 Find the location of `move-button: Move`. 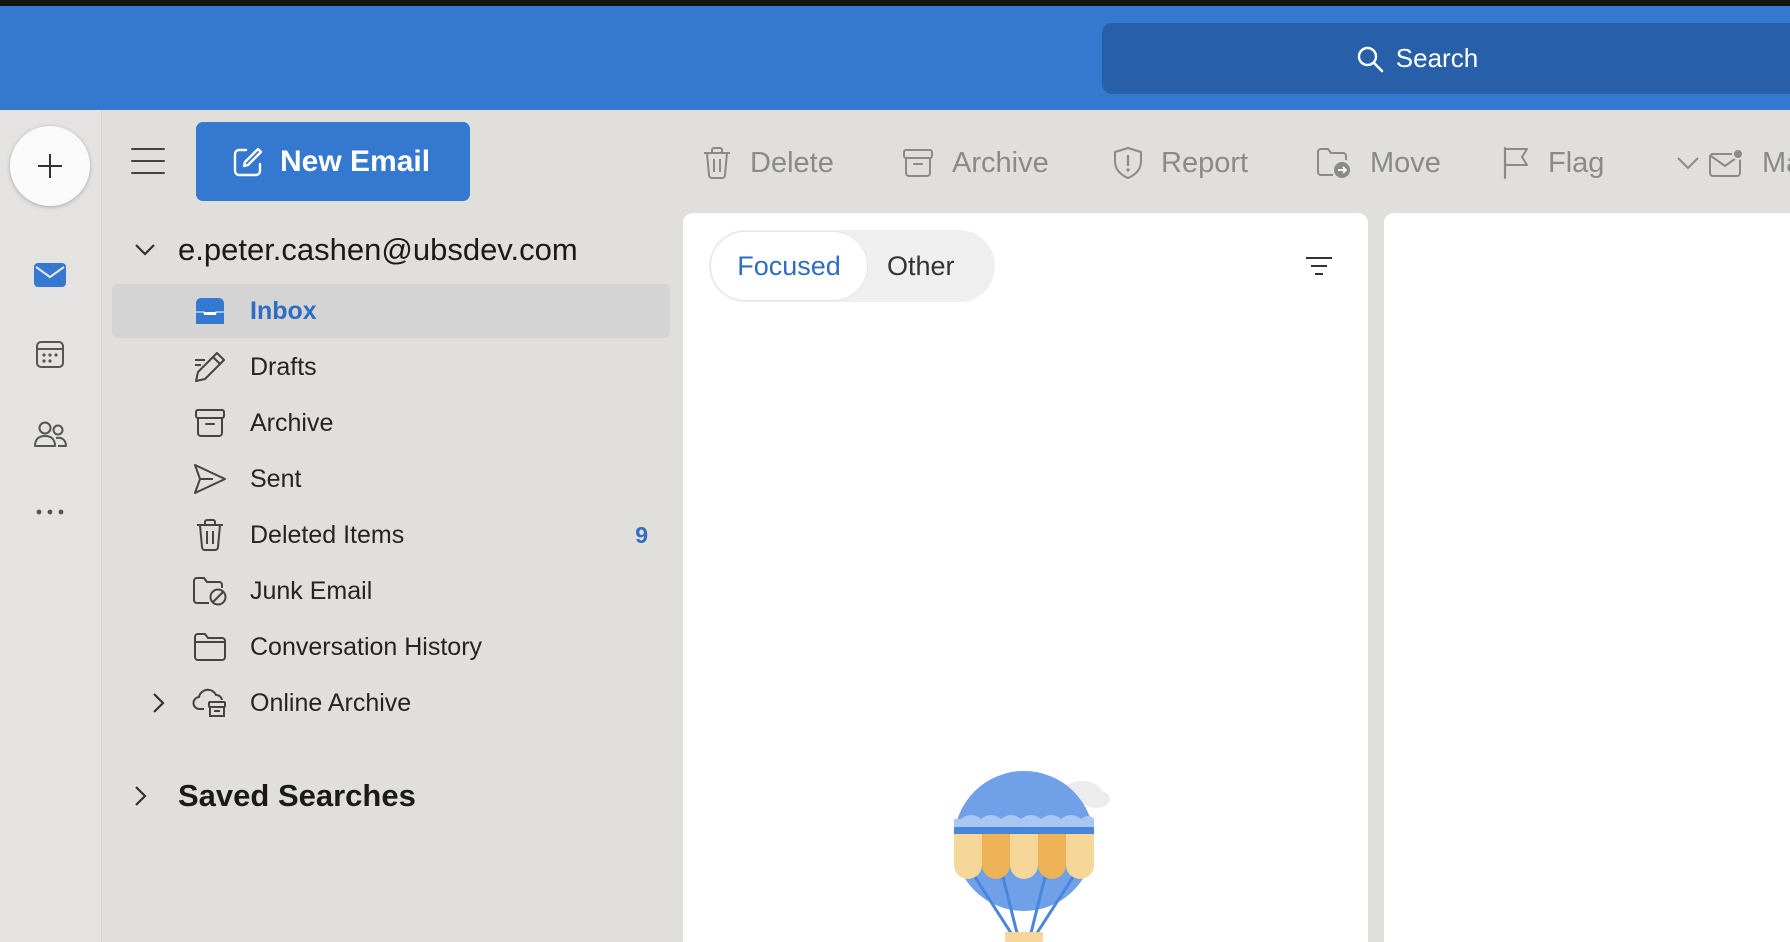

move-button: Move is located at coordinates (1378, 163).